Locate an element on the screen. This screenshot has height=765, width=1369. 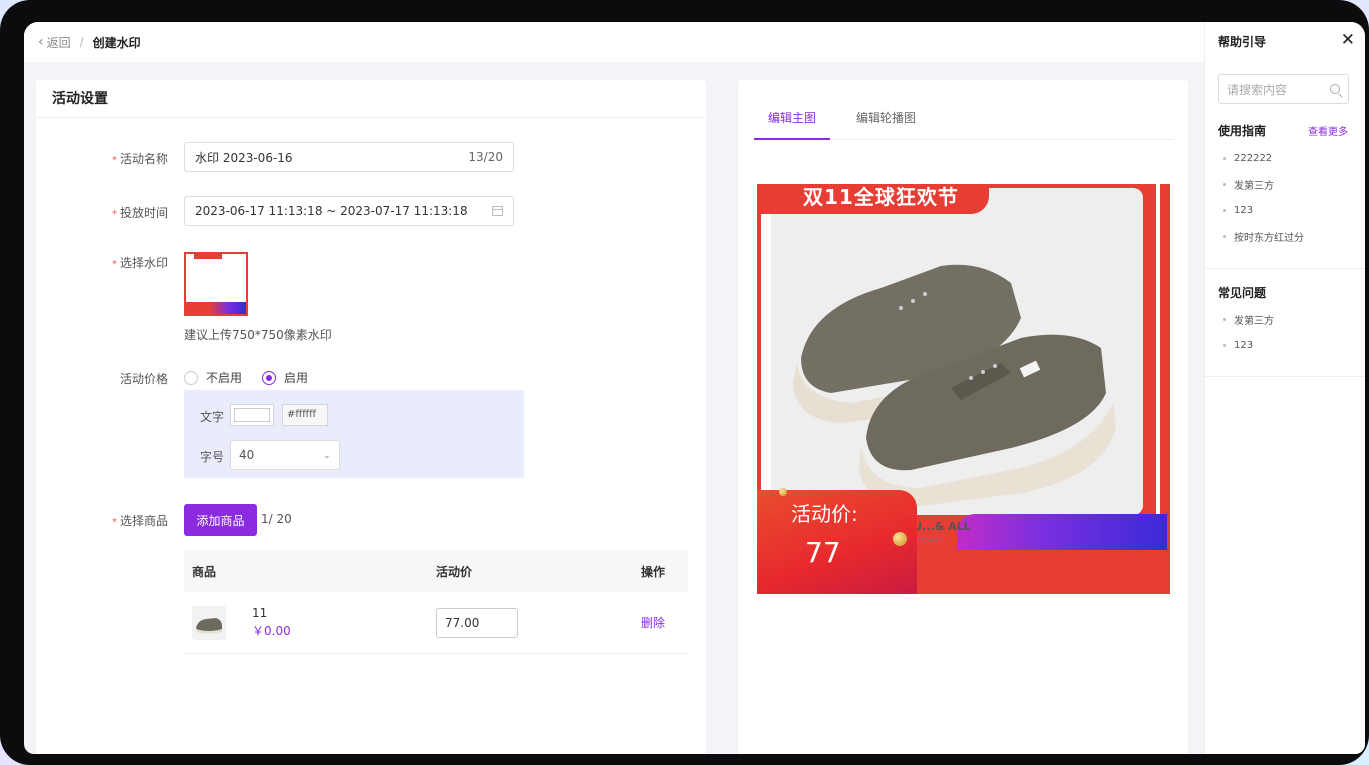
search-placeholder: 请搜索内容 is located at coordinates (1257, 89).